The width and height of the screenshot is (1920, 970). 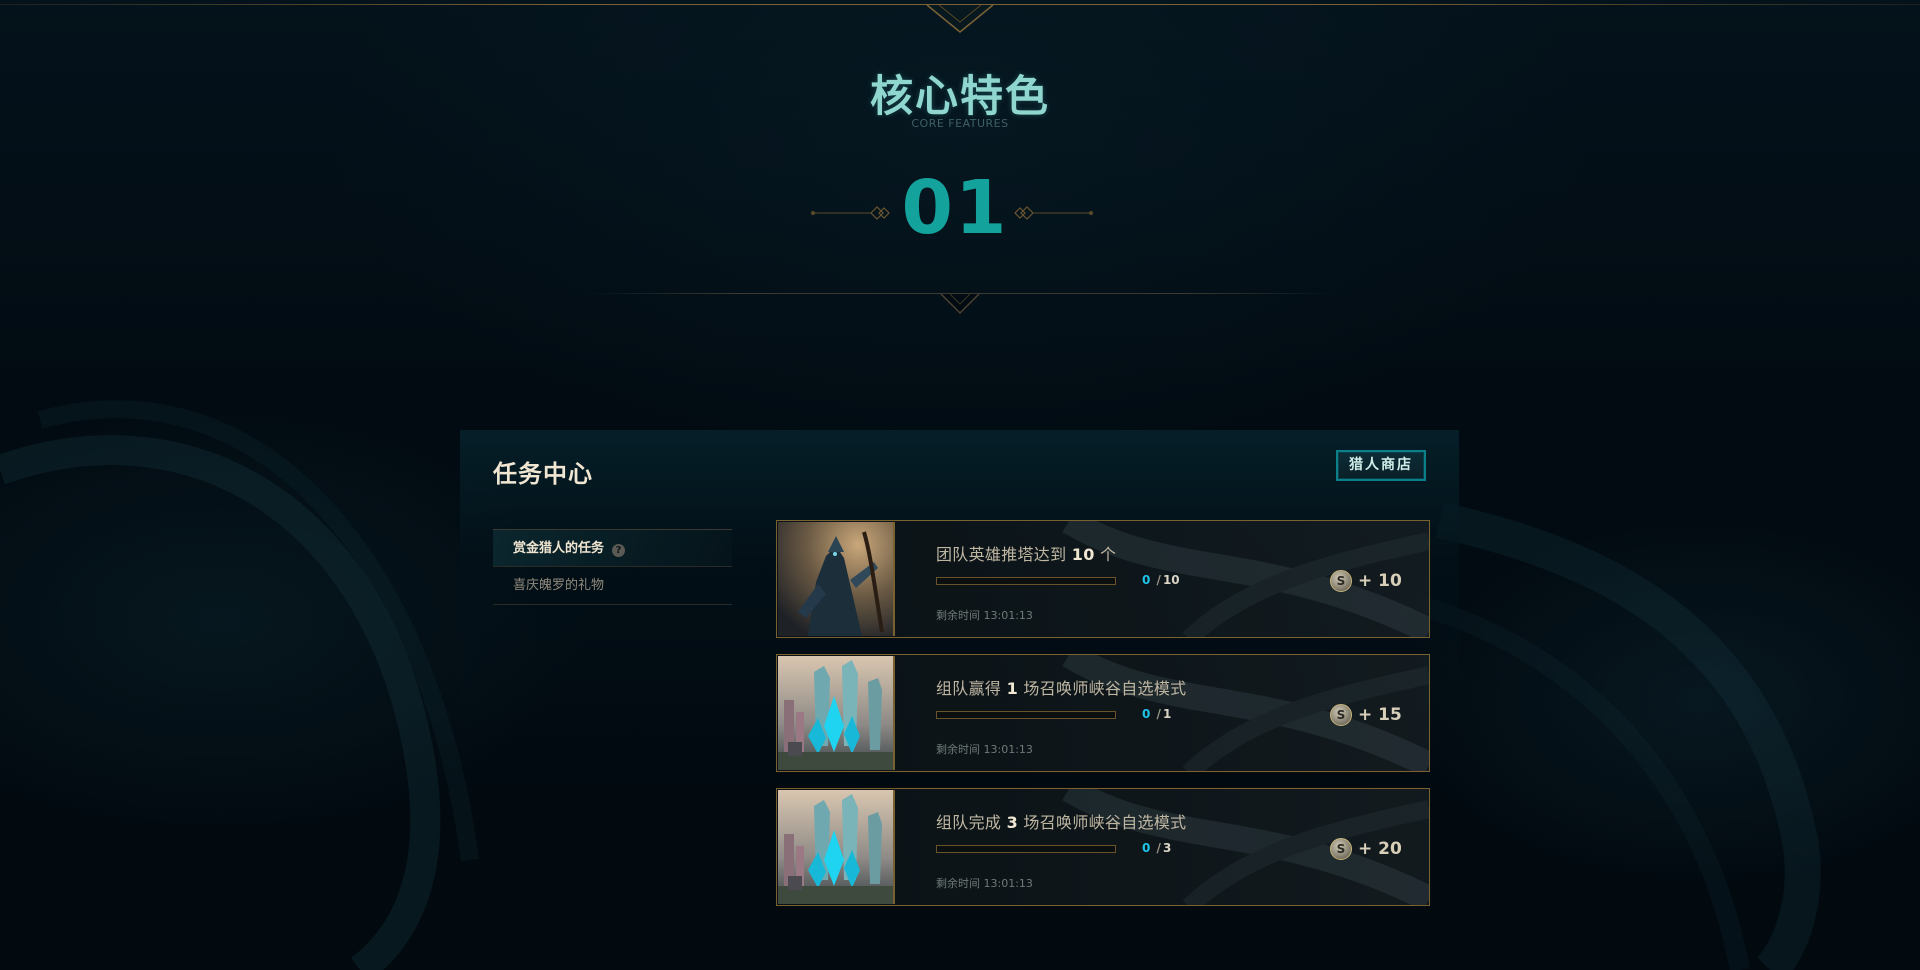 What do you see at coordinates (1053, 213) in the screenshot?
I see `number-ornament-right-icon` at bounding box center [1053, 213].